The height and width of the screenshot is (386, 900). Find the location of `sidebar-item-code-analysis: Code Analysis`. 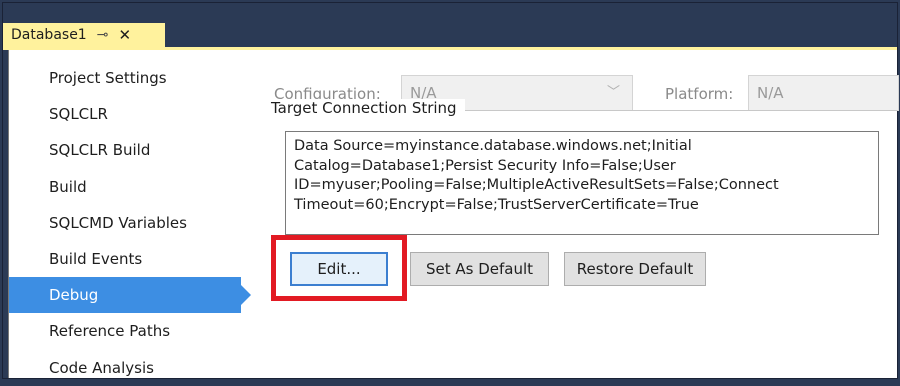

sidebar-item-code-analysis: Code Analysis is located at coordinates (129, 368).